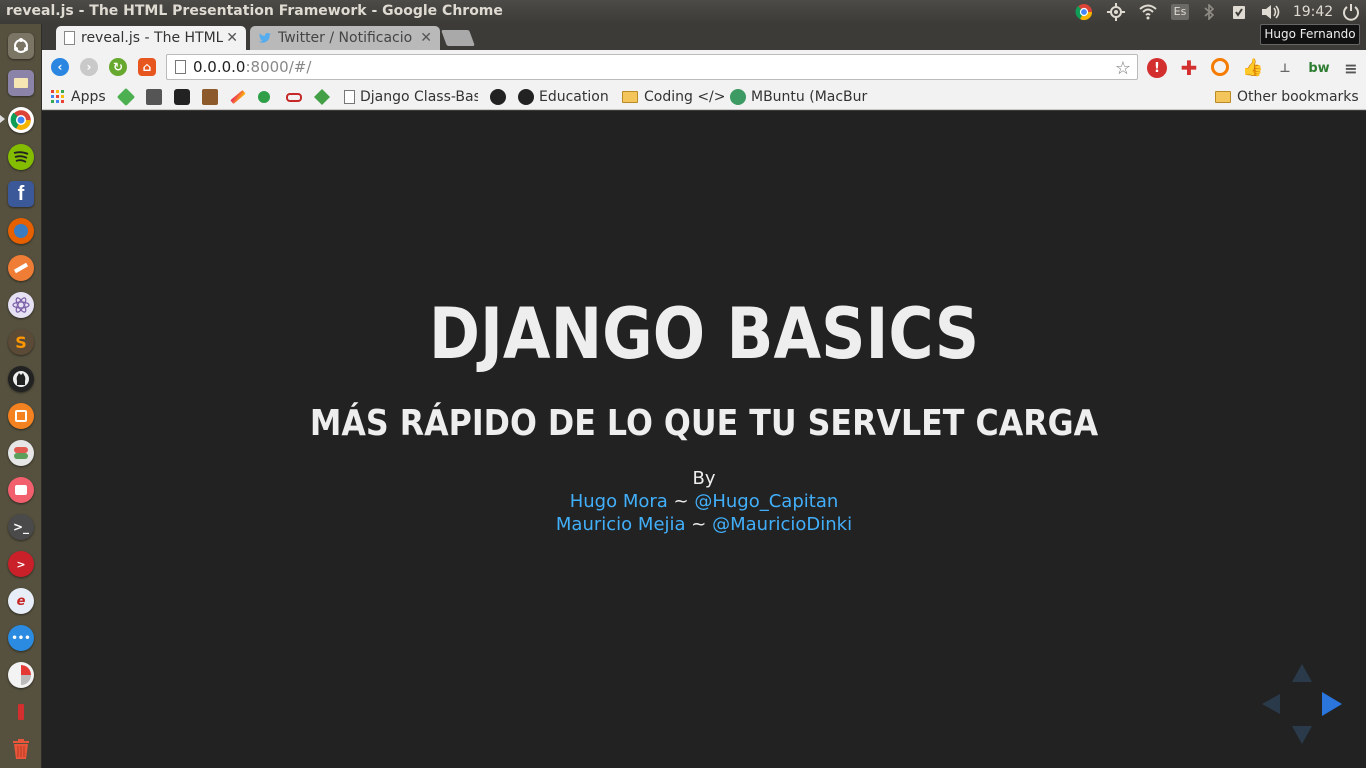 Image resolution: width=1366 pixels, height=768 pixels. I want to click on nav-up-arrow-icon, so click(1302, 673).